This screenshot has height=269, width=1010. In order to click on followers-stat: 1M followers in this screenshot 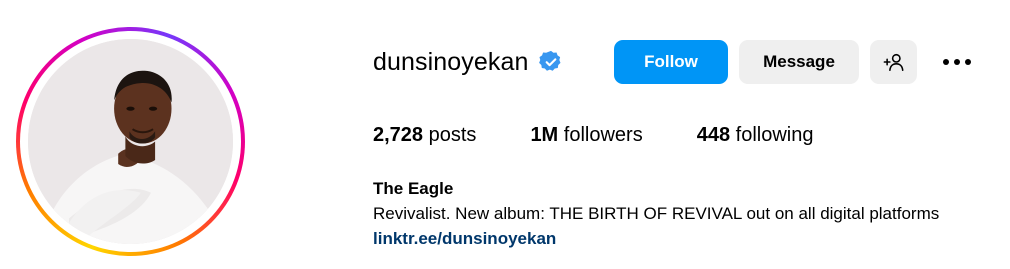, I will do `click(586, 135)`.